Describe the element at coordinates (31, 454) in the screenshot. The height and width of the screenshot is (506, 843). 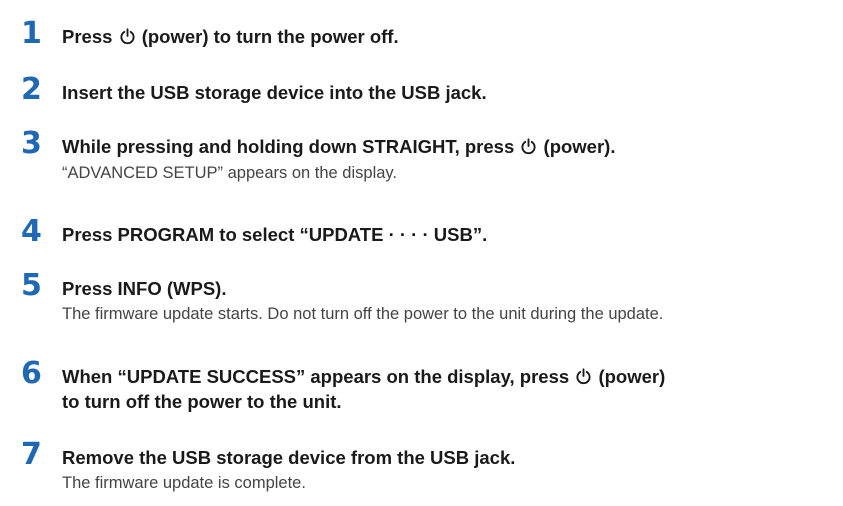
I see `step-number: 7` at that location.